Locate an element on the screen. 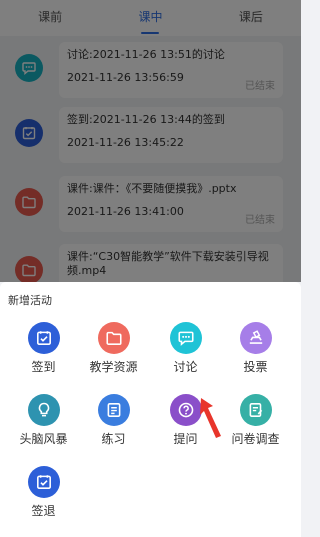 This screenshot has width=320, height=537. add-signin-button: 签到 is located at coordinates (43, 352).